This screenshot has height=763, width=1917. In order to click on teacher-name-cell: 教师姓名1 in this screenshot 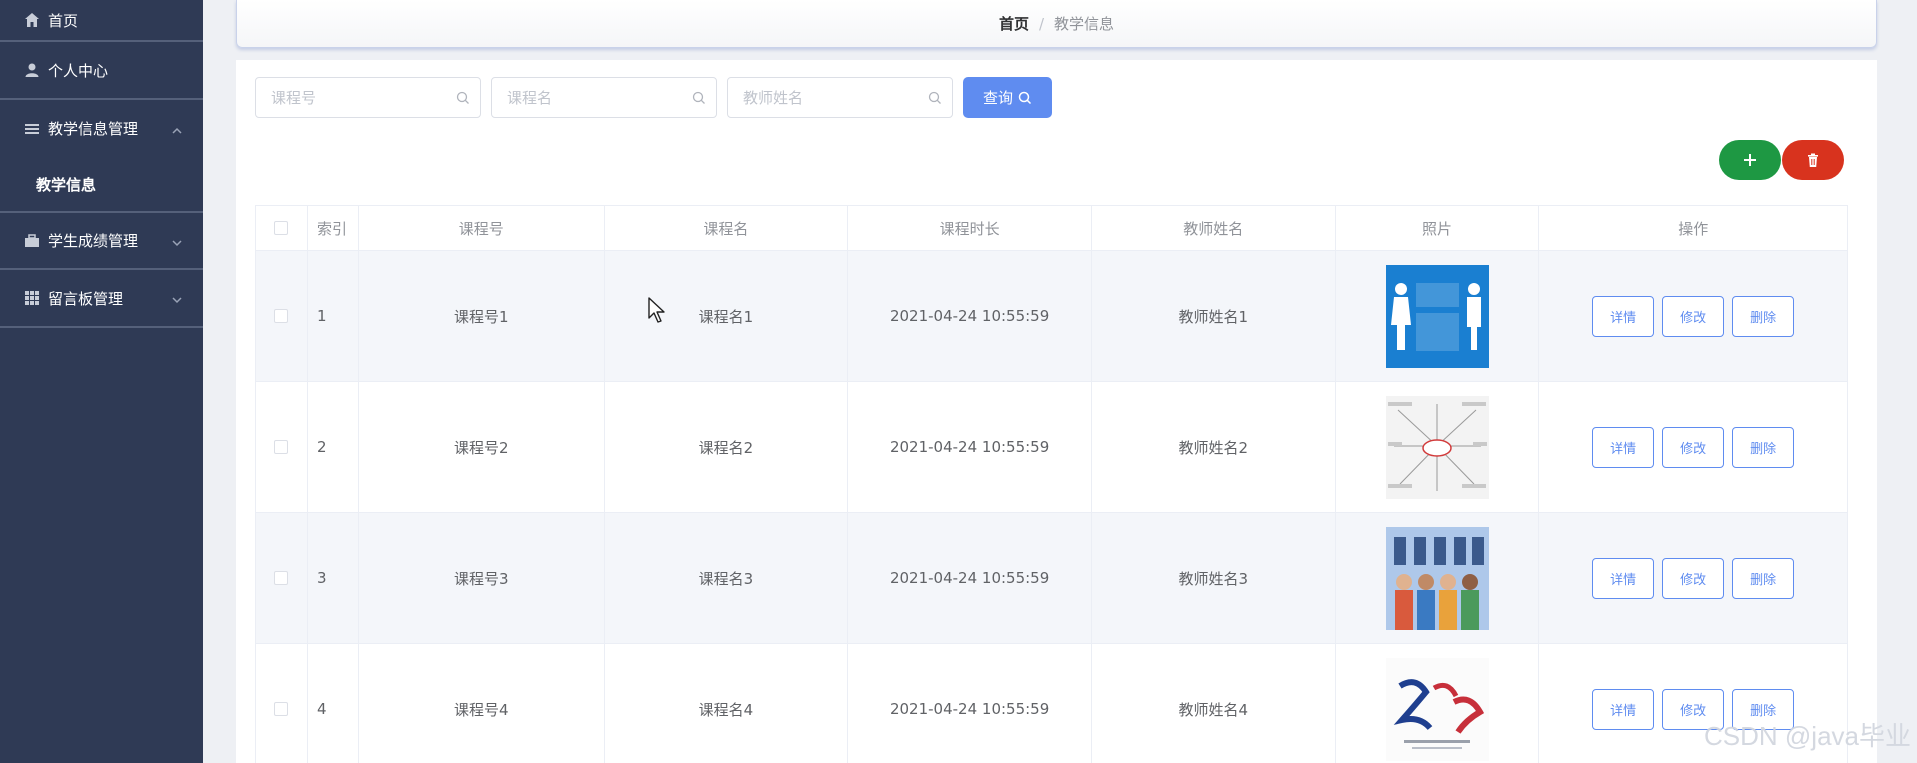, I will do `click(1214, 316)`.